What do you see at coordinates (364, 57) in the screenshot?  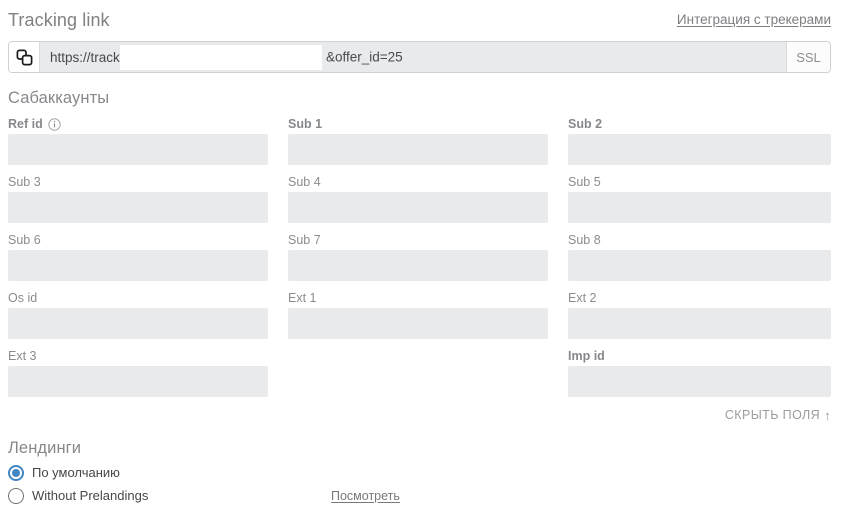 I see `tracking-link-url-suffix: &offer_id=25` at bounding box center [364, 57].